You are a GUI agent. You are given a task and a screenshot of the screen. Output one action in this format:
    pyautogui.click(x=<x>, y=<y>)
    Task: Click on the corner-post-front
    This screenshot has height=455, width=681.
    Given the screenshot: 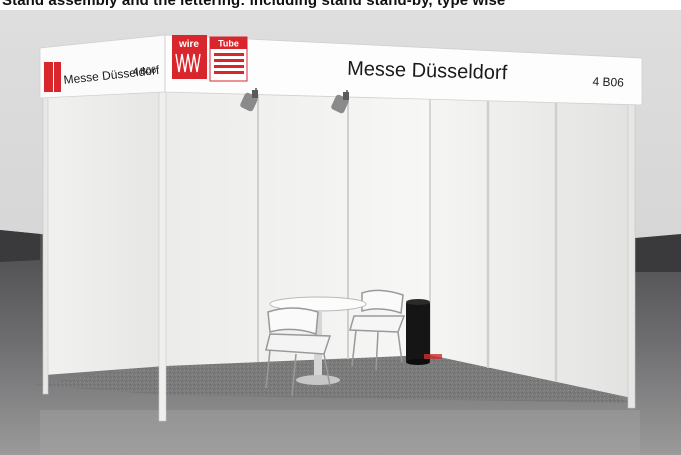 What is the action you would take?
    pyautogui.click(x=162, y=248)
    